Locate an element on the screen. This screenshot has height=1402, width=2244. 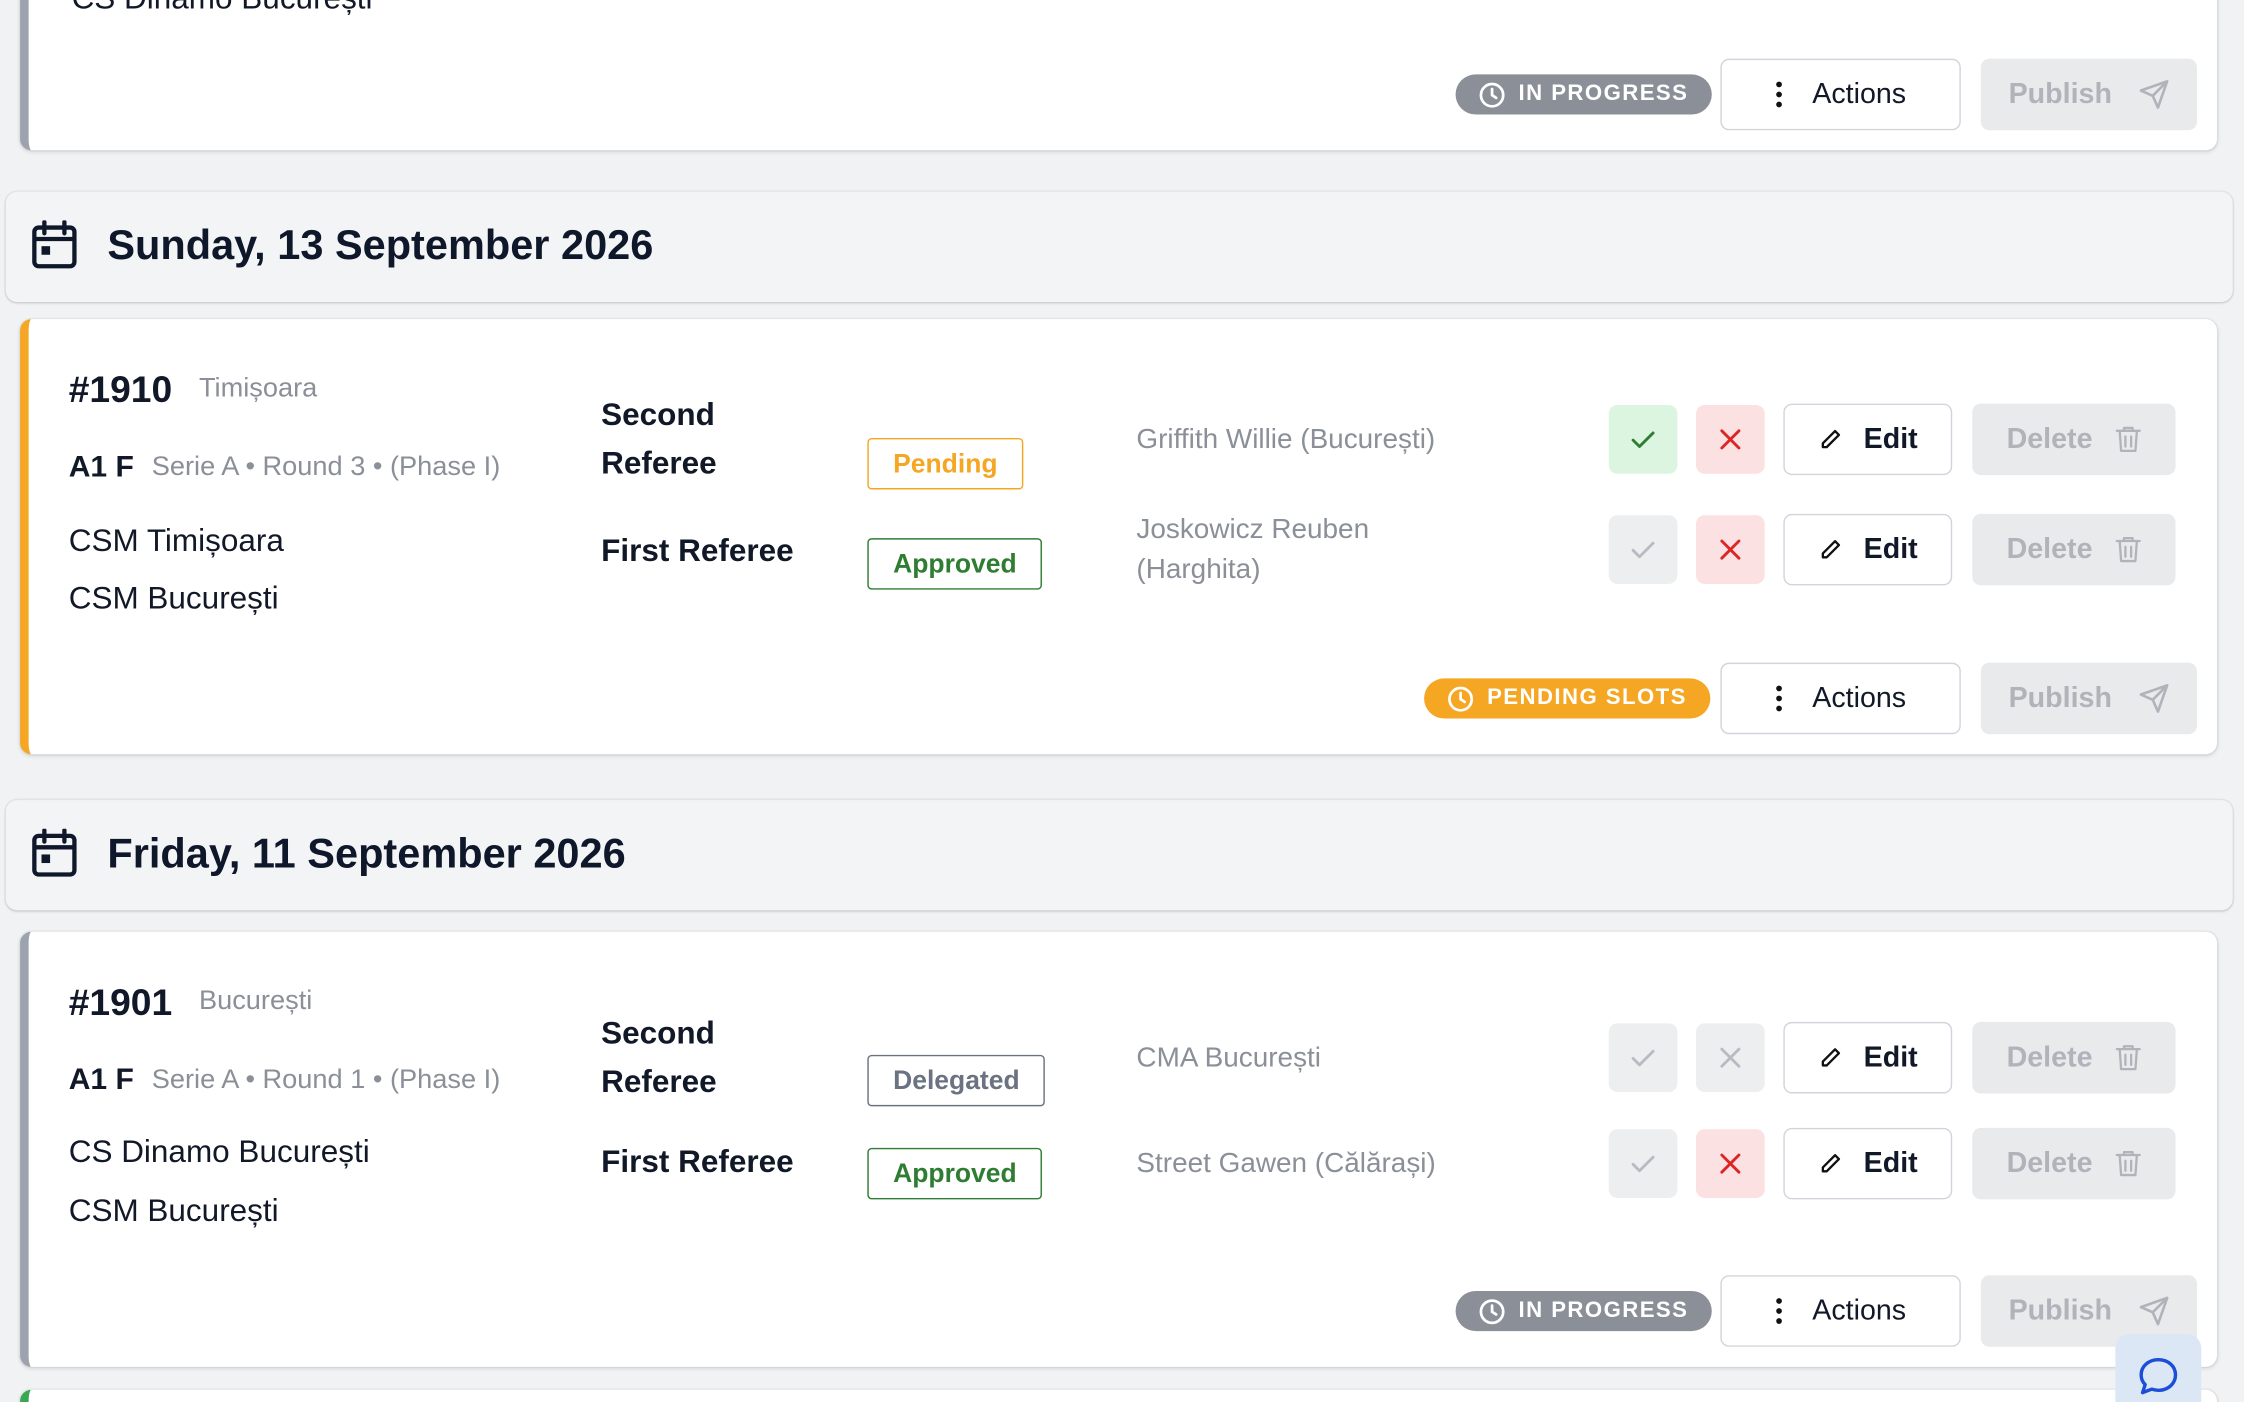
chat-button is located at coordinates (2158, 1367).